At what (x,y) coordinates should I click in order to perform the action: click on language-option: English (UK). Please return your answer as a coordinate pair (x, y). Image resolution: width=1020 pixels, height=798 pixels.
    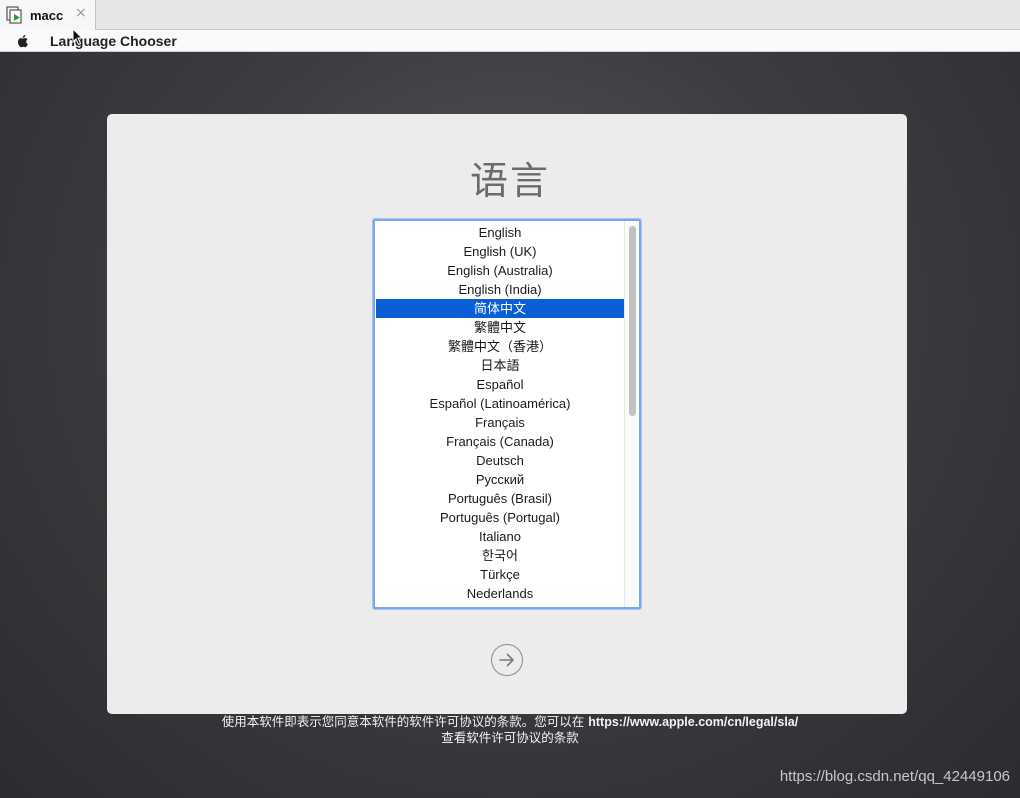
    Looking at the image, I should click on (500, 251).